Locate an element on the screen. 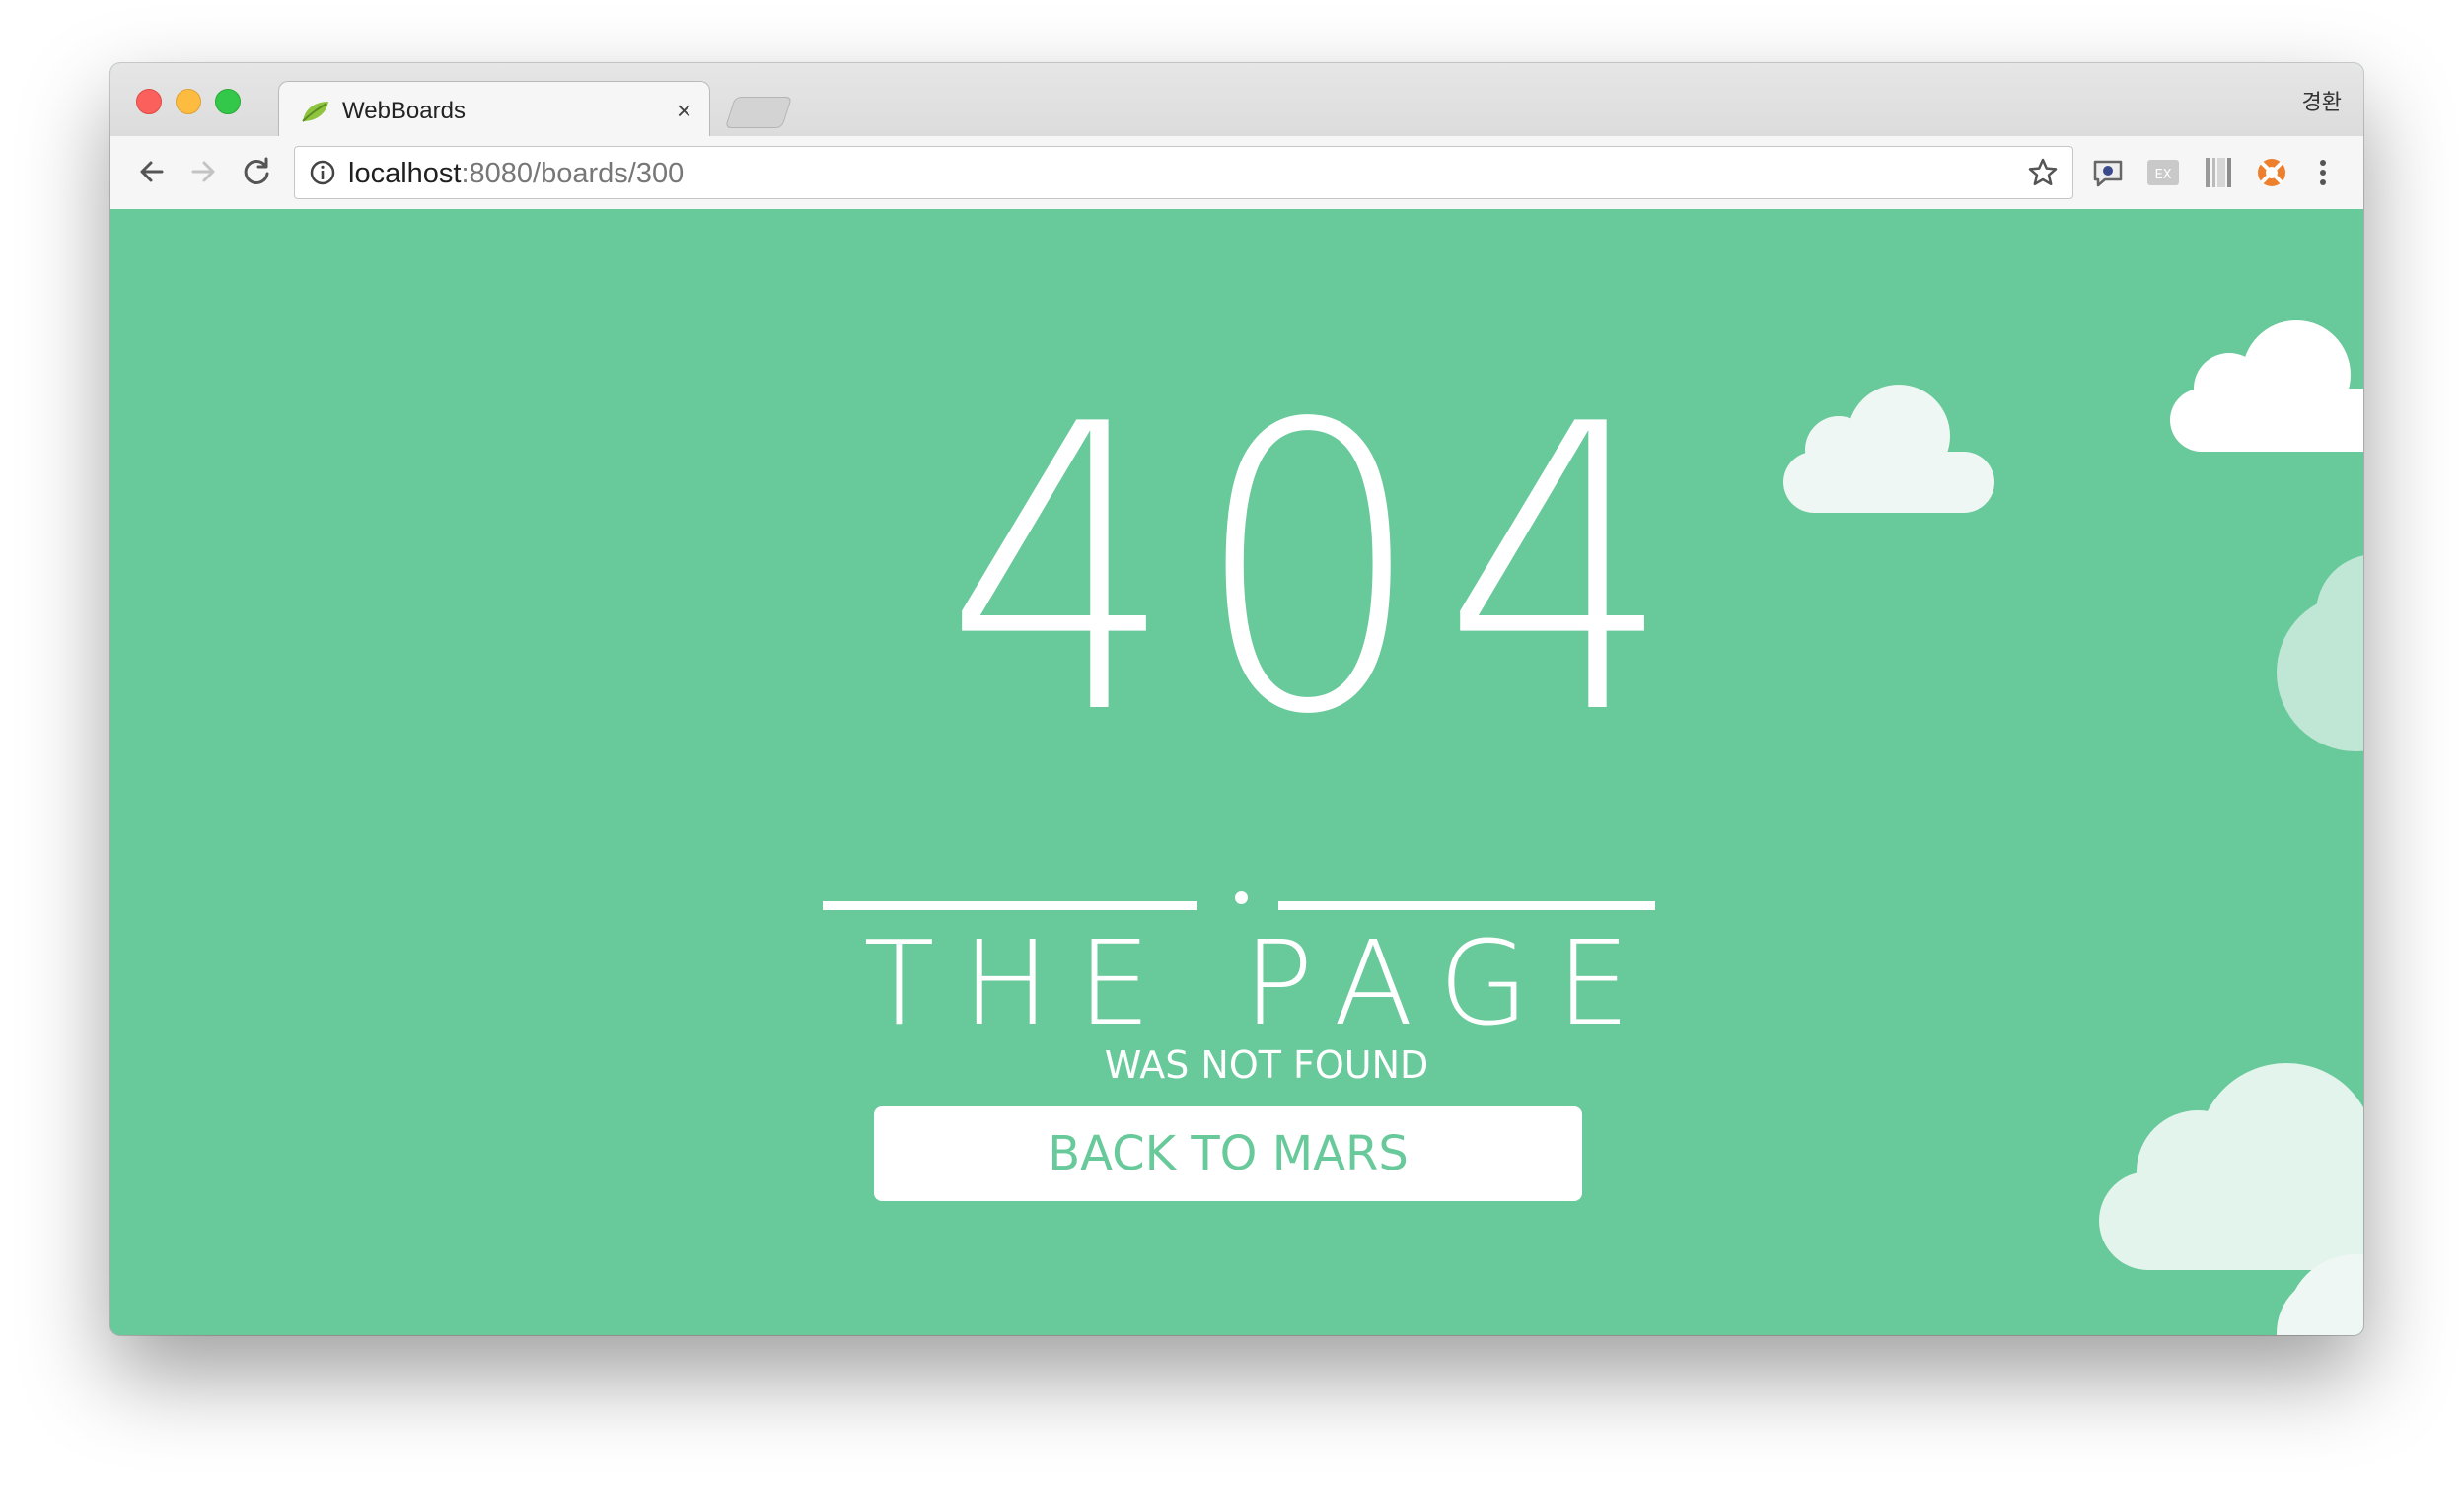  ex-extension-icon: EX is located at coordinates (2163, 172).